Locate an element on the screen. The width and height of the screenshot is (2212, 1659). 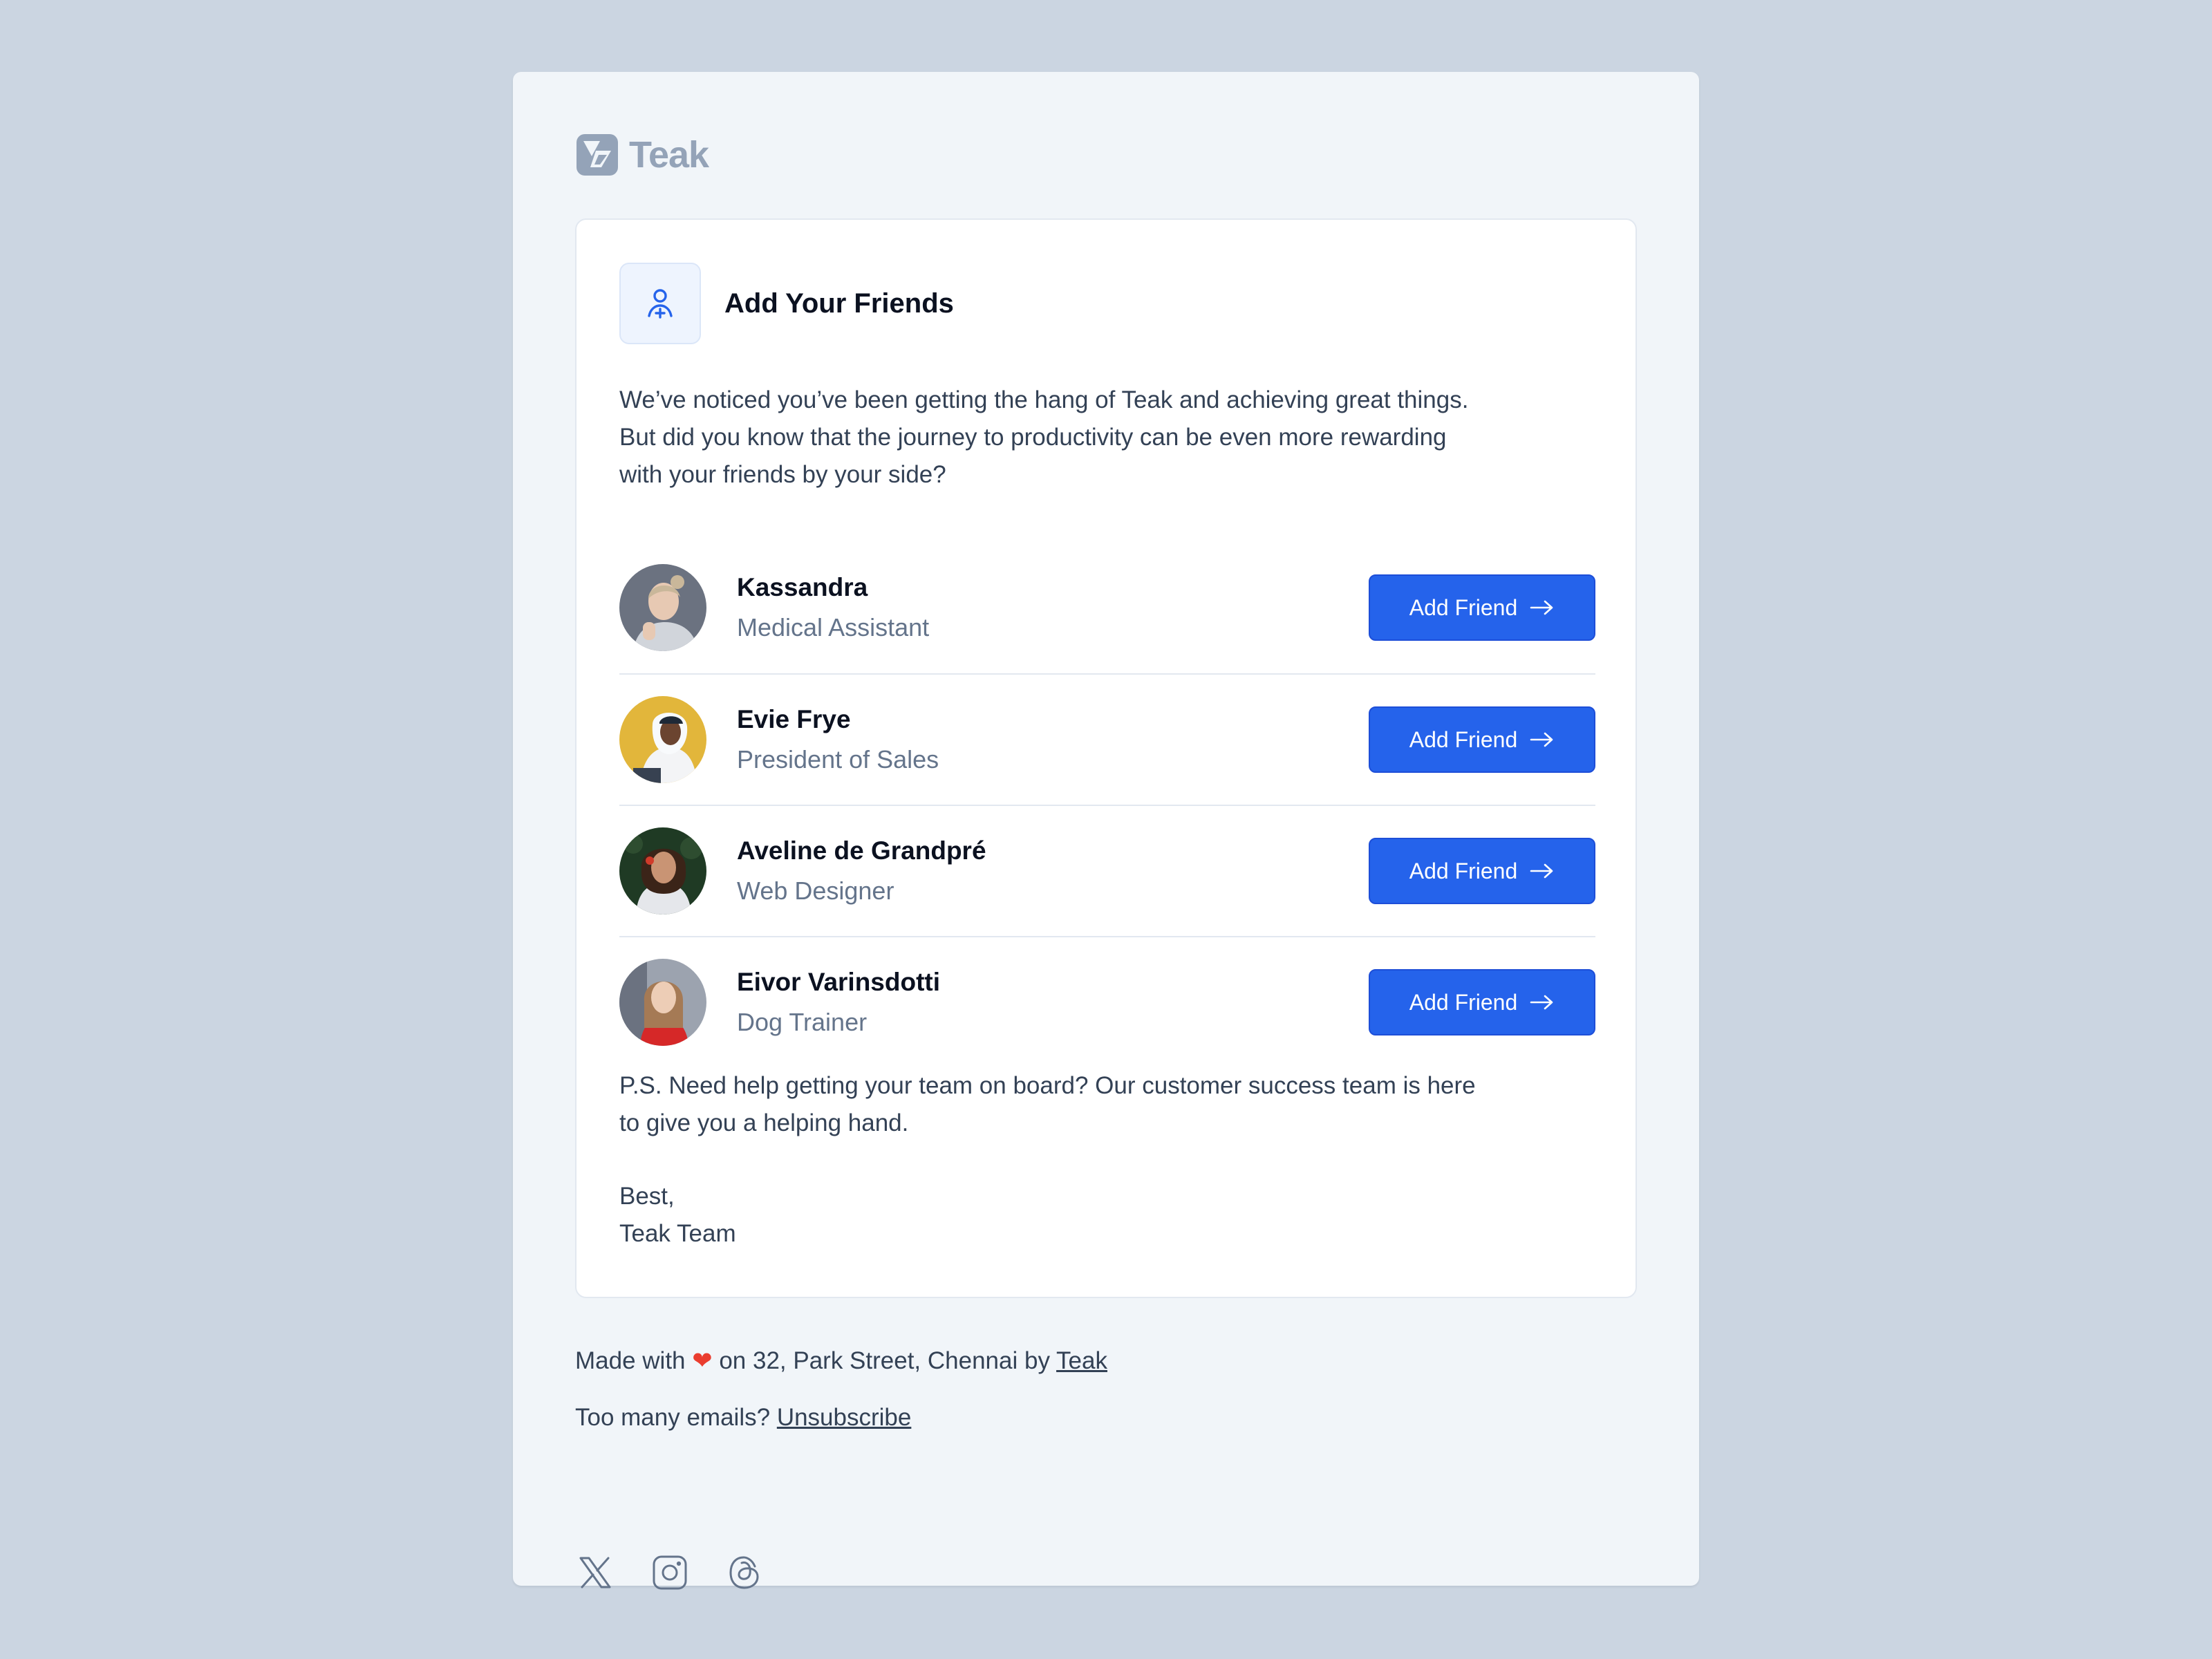
friend-role: President of Sales is located at coordinates (838, 759).